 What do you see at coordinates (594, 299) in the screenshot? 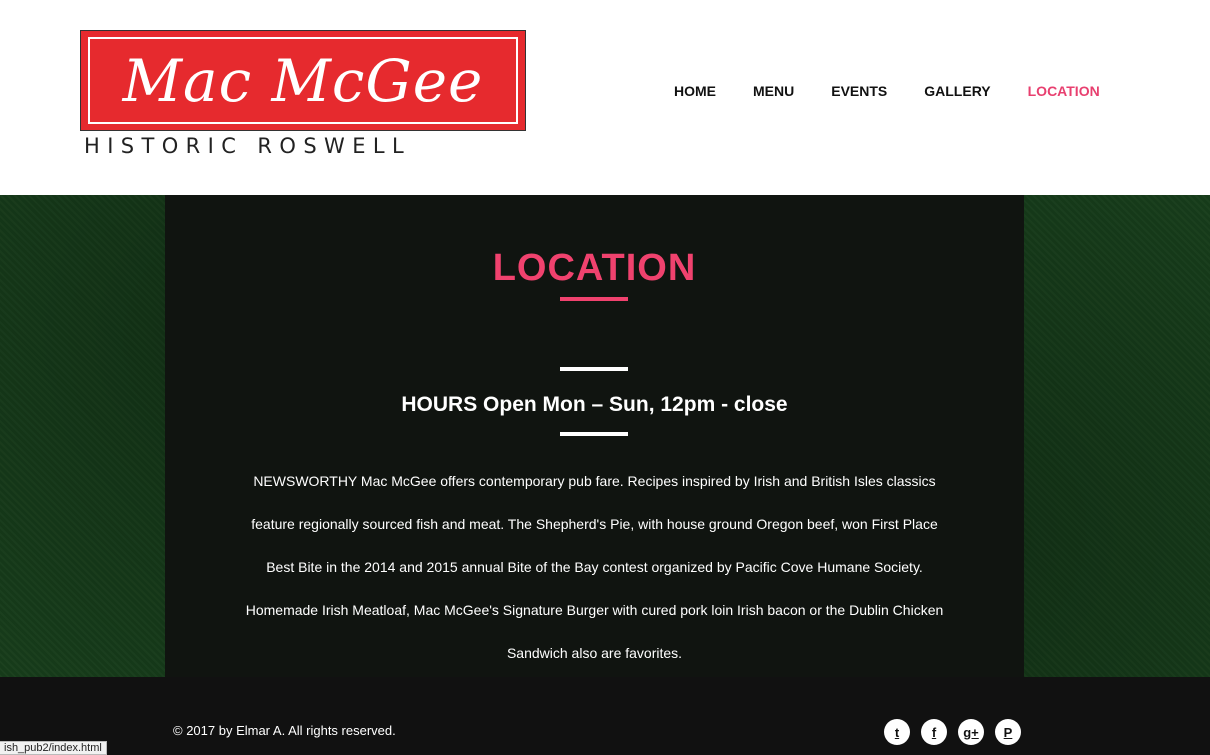
I see `title-divider` at bounding box center [594, 299].